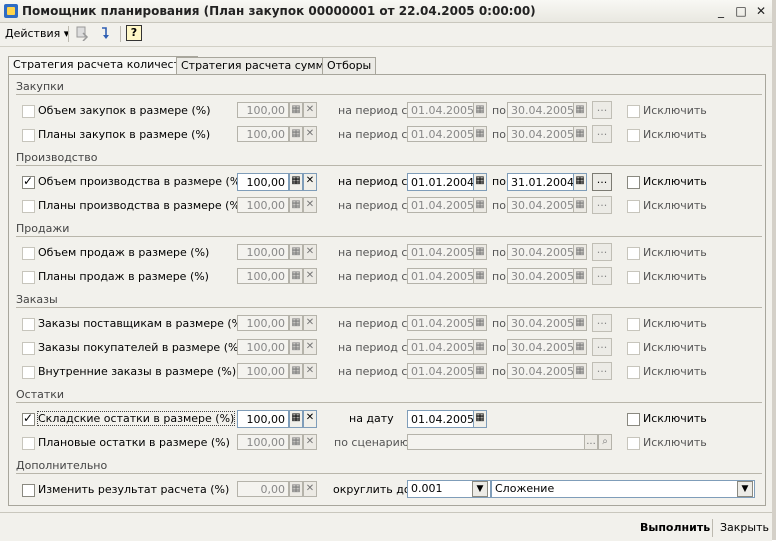 This screenshot has height=541, width=776. What do you see at coordinates (441, 347) in the screenshot?
I see `customer-orders-date-from: 01.04.2005` at bounding box center [441, 347].